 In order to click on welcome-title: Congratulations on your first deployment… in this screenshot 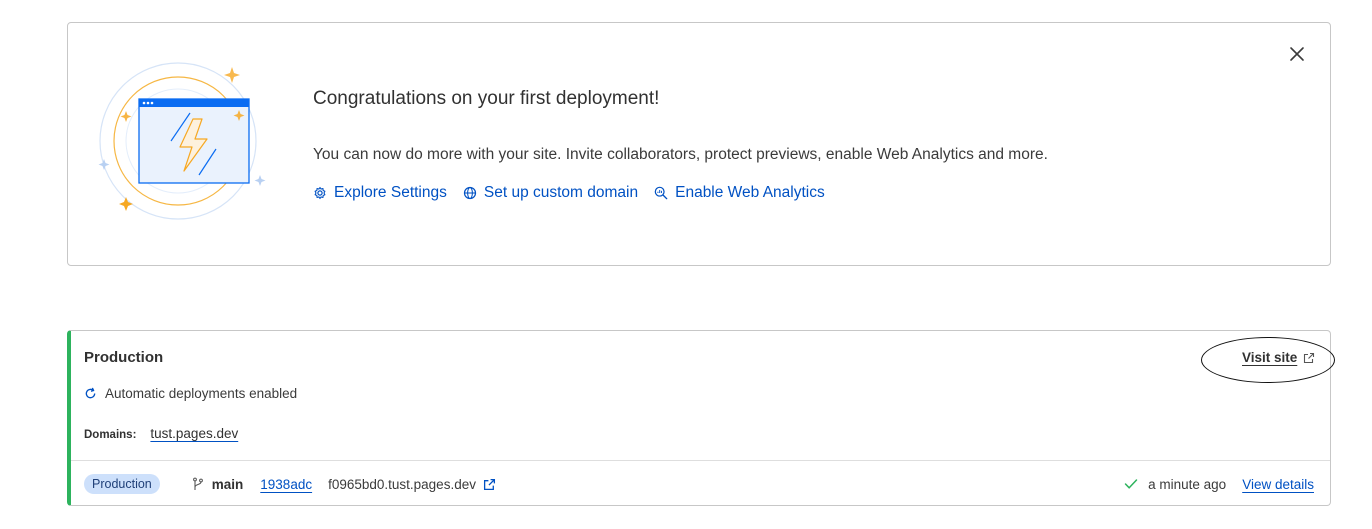, I will do `click(486, 98)`.